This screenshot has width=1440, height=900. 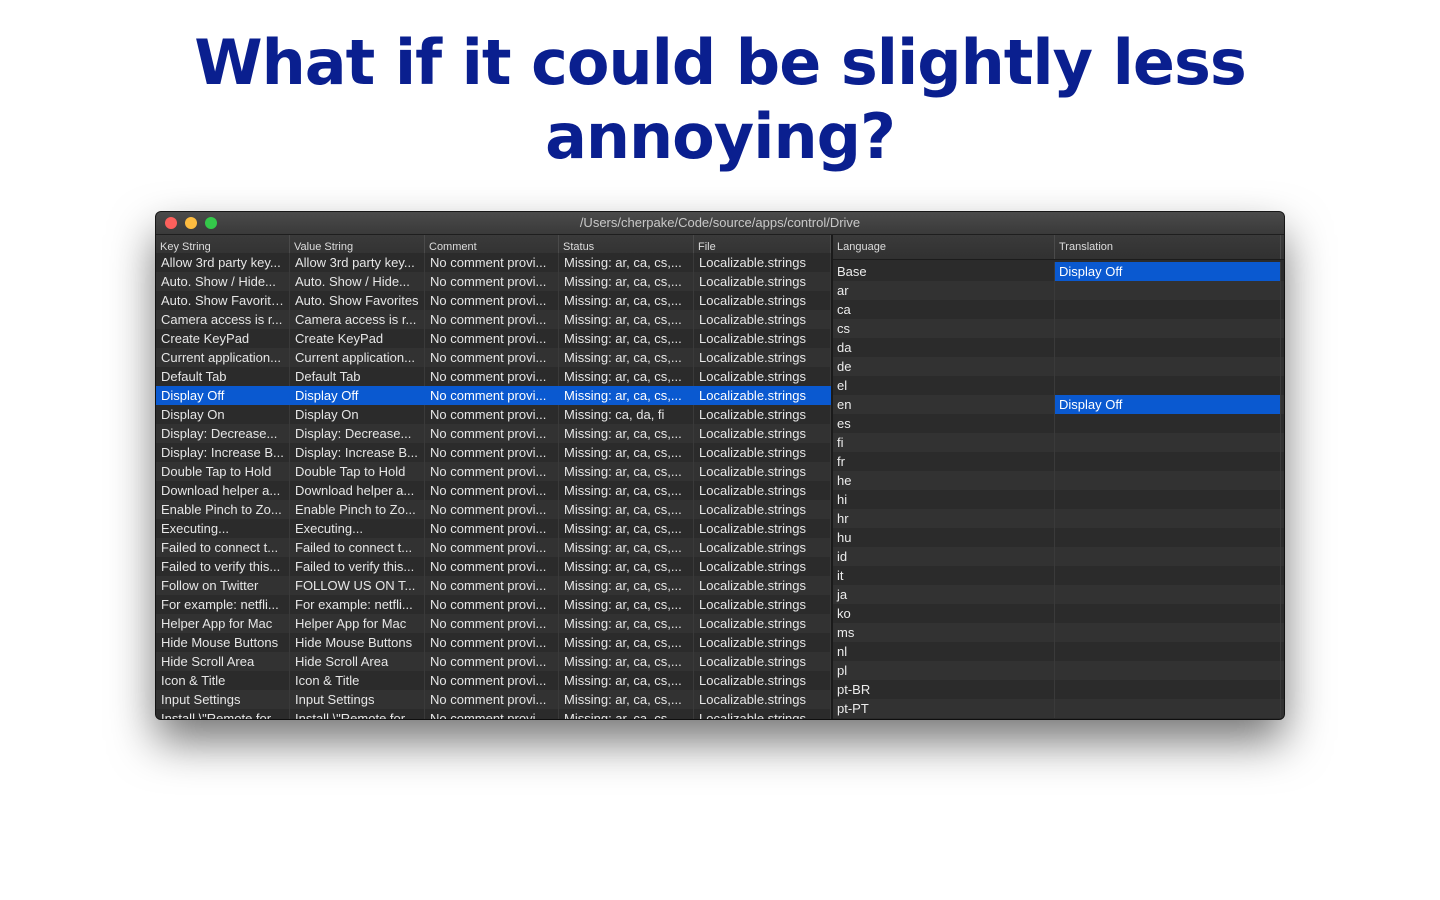 I want to click on table-row: pt-PT, so click(x=1058, y=708).